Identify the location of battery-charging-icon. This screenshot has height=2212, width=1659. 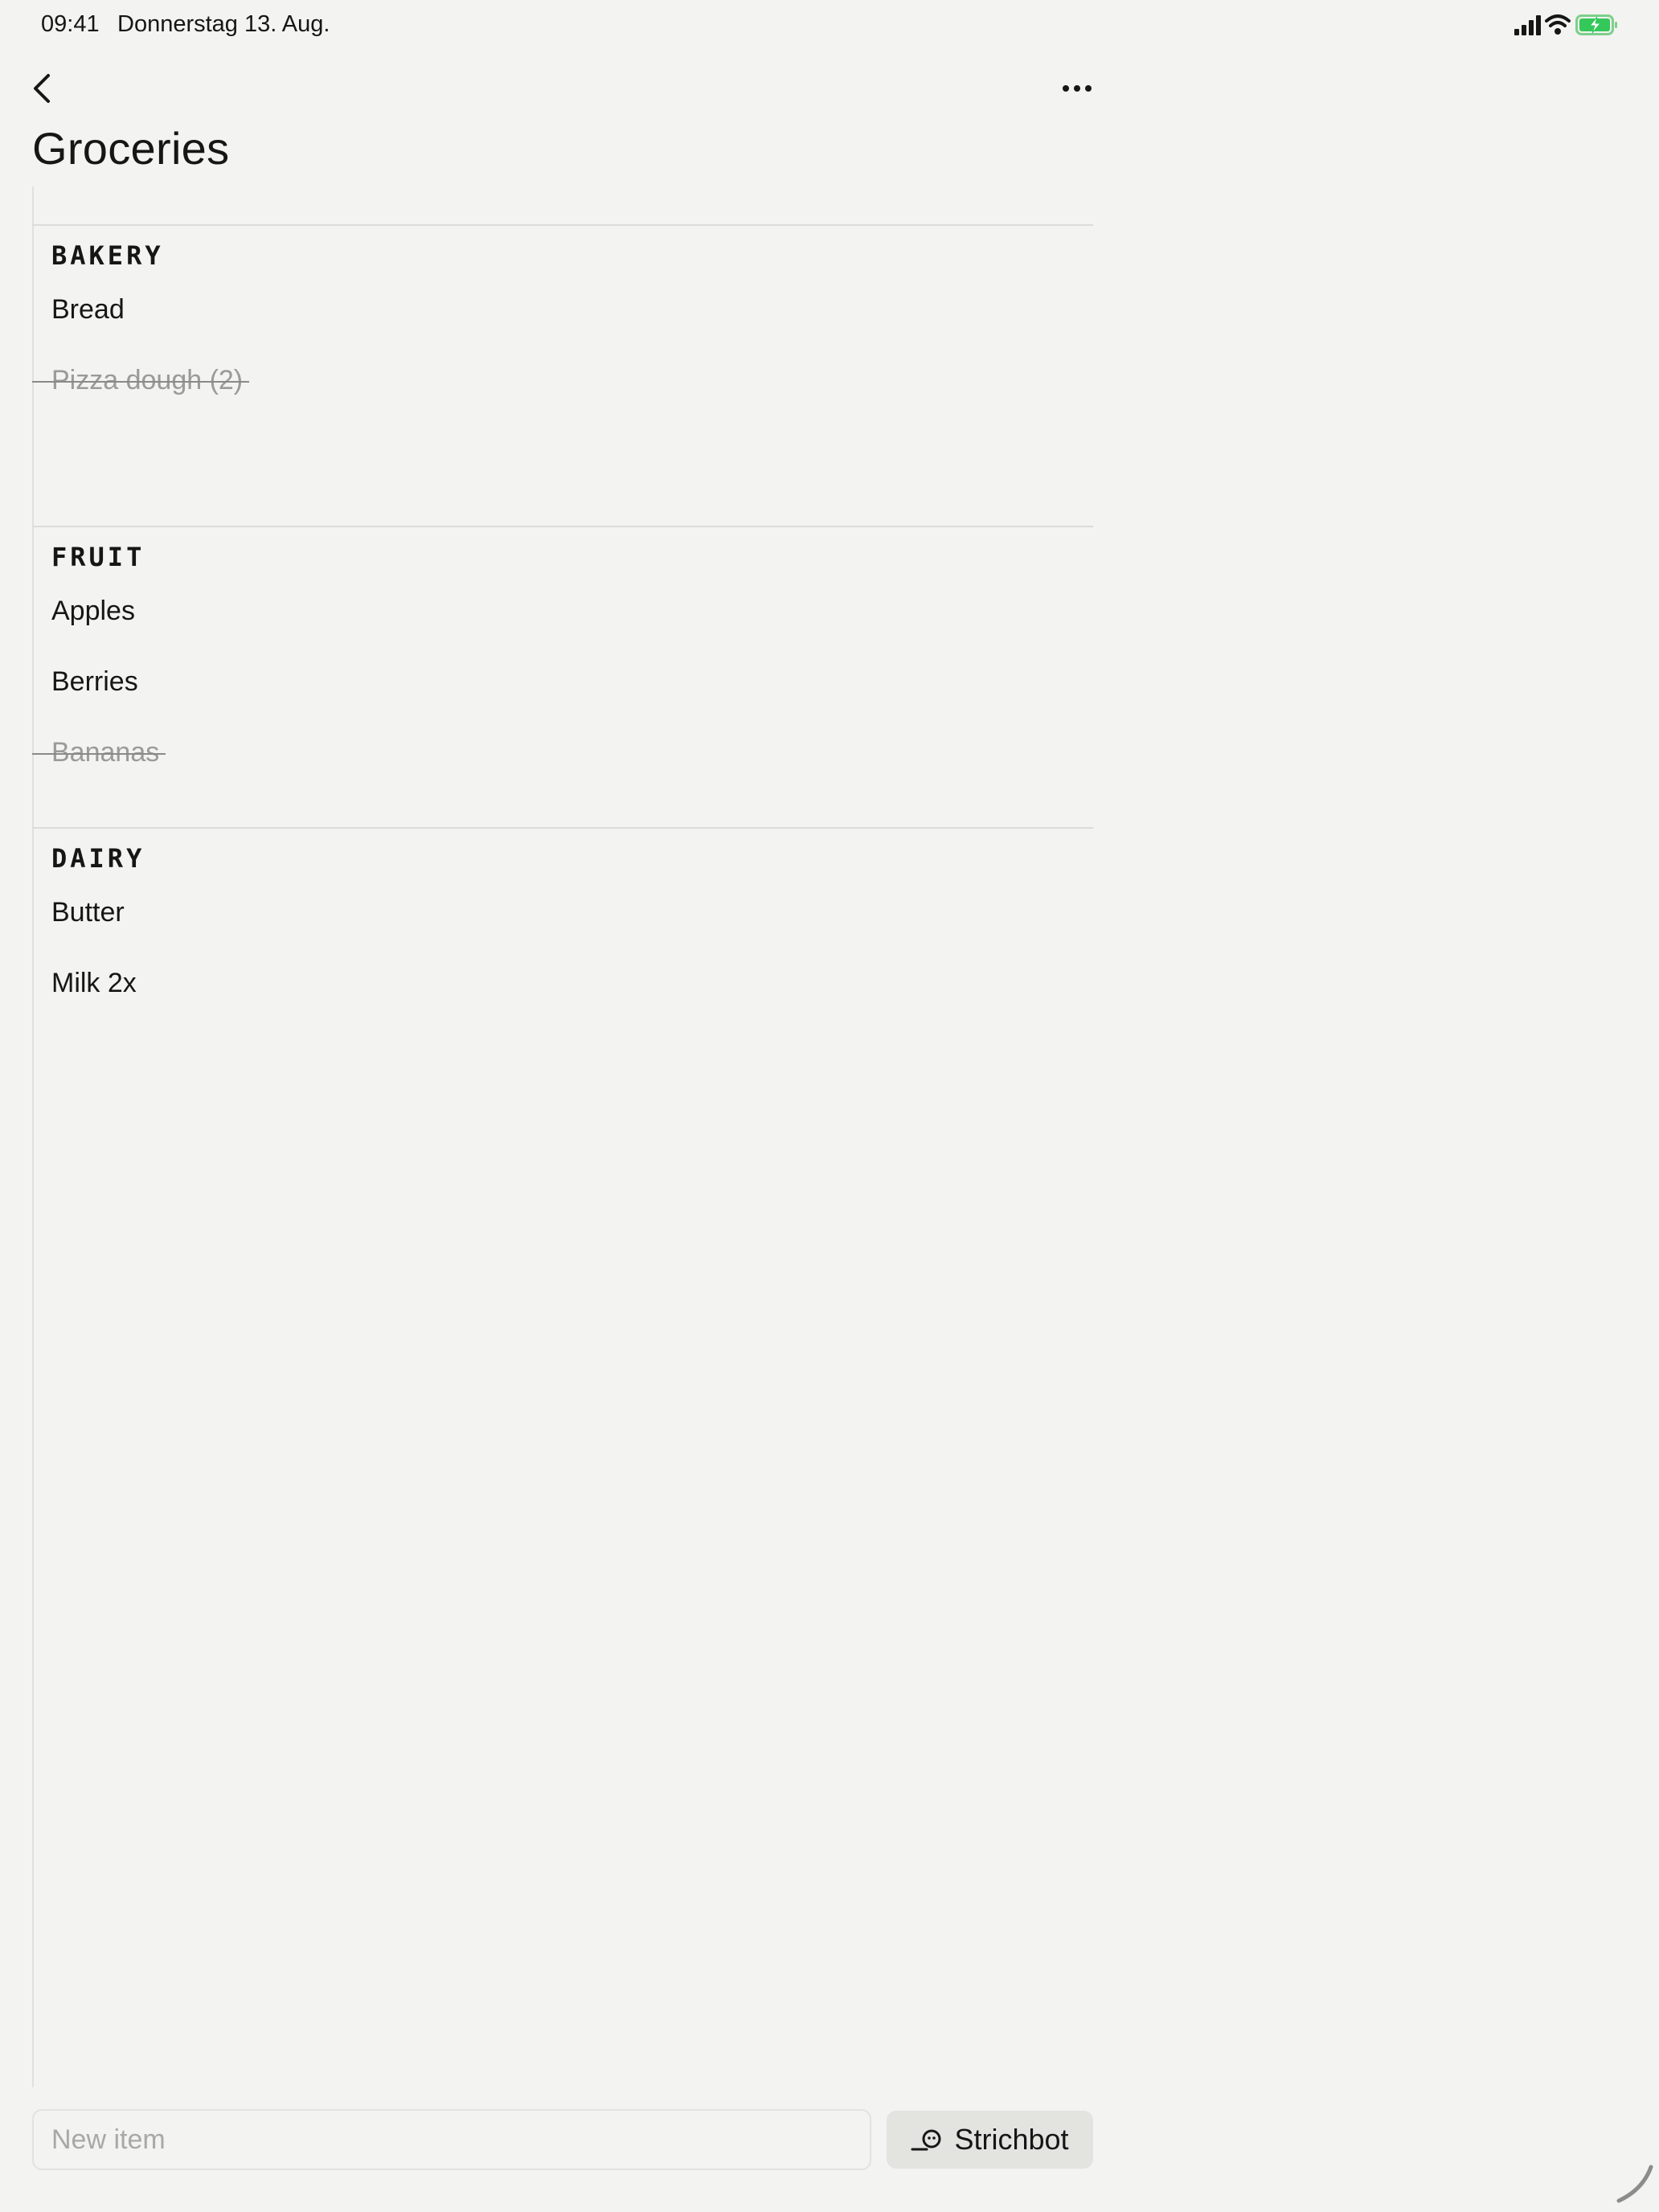
(1597, 25).